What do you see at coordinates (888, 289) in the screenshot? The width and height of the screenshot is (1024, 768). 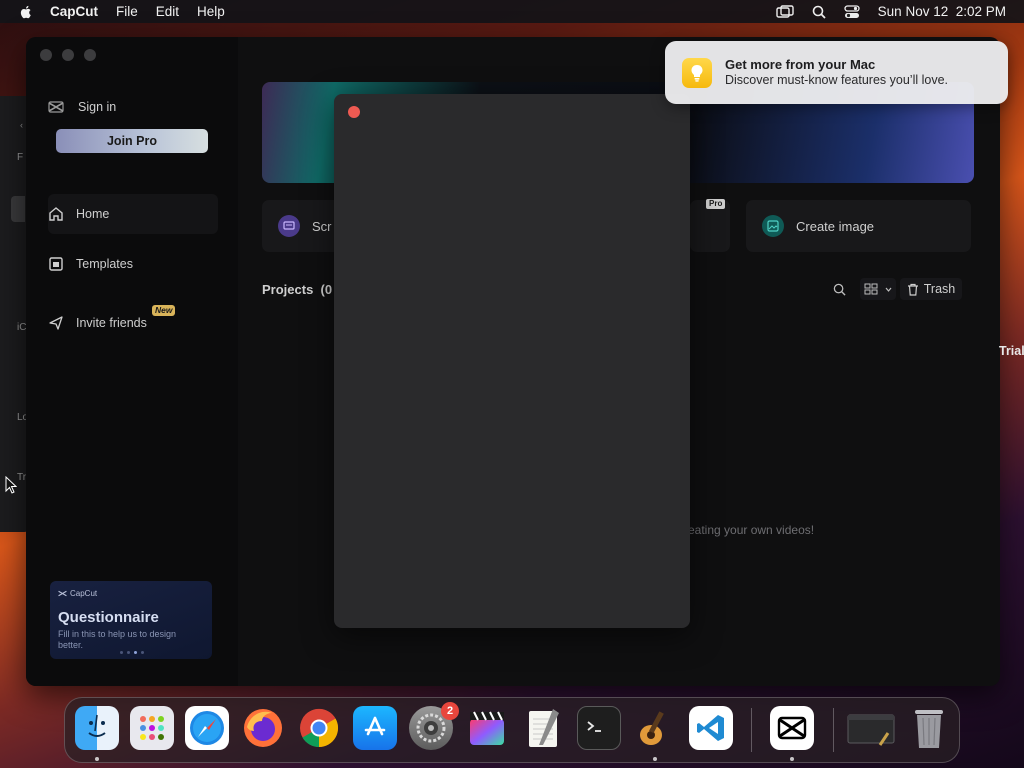 I see `chevron-down-icon` at bounding box center [888, 289].